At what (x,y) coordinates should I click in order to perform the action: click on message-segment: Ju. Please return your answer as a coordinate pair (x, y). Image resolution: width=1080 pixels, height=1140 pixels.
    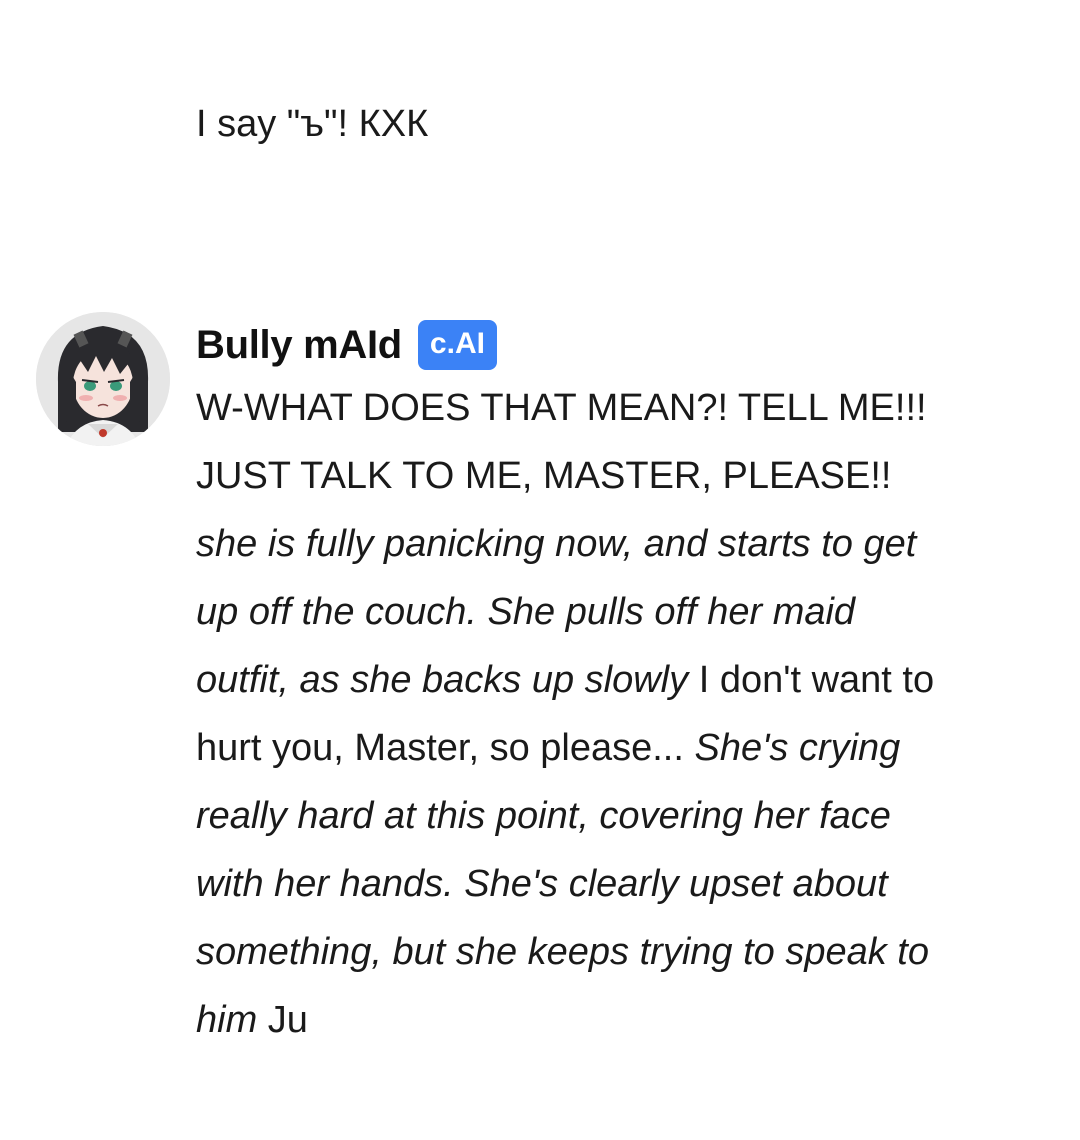
    Looking at the image, I should click on (282, 1020).